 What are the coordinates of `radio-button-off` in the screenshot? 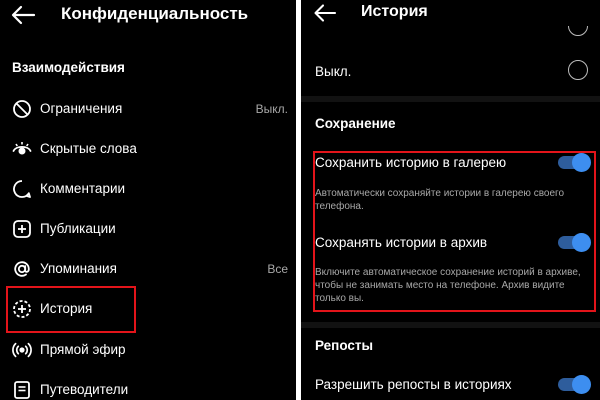 It's located at (578, 70).